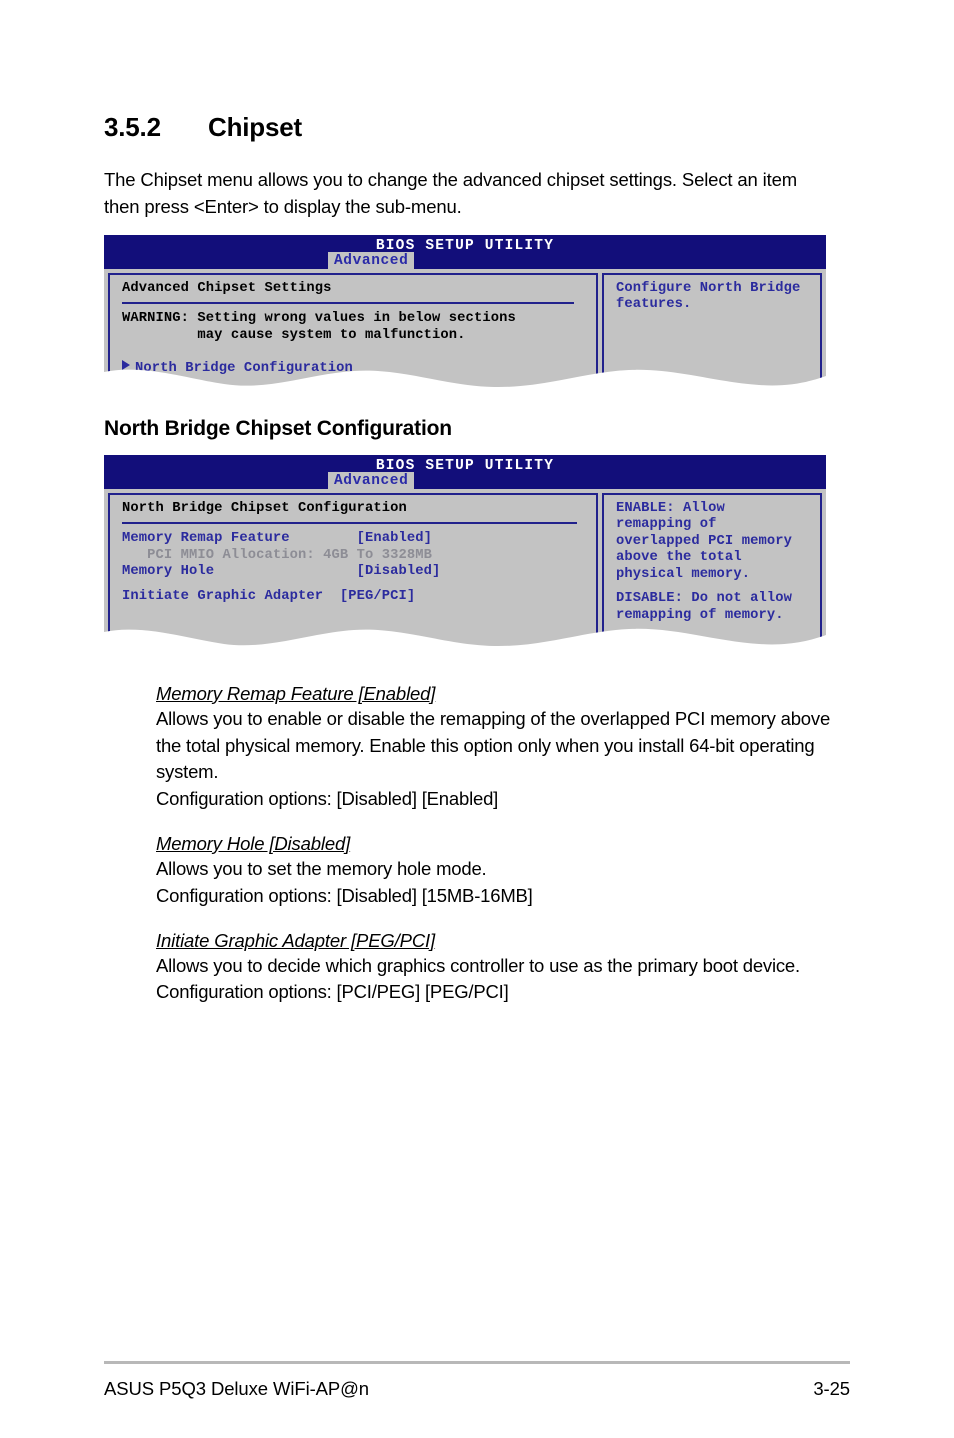 The height and width of the screenshot is (1438, 954). I want to click on option-title: Initiate Graphic Adapter [PEG/PCI], so click(296, 940).